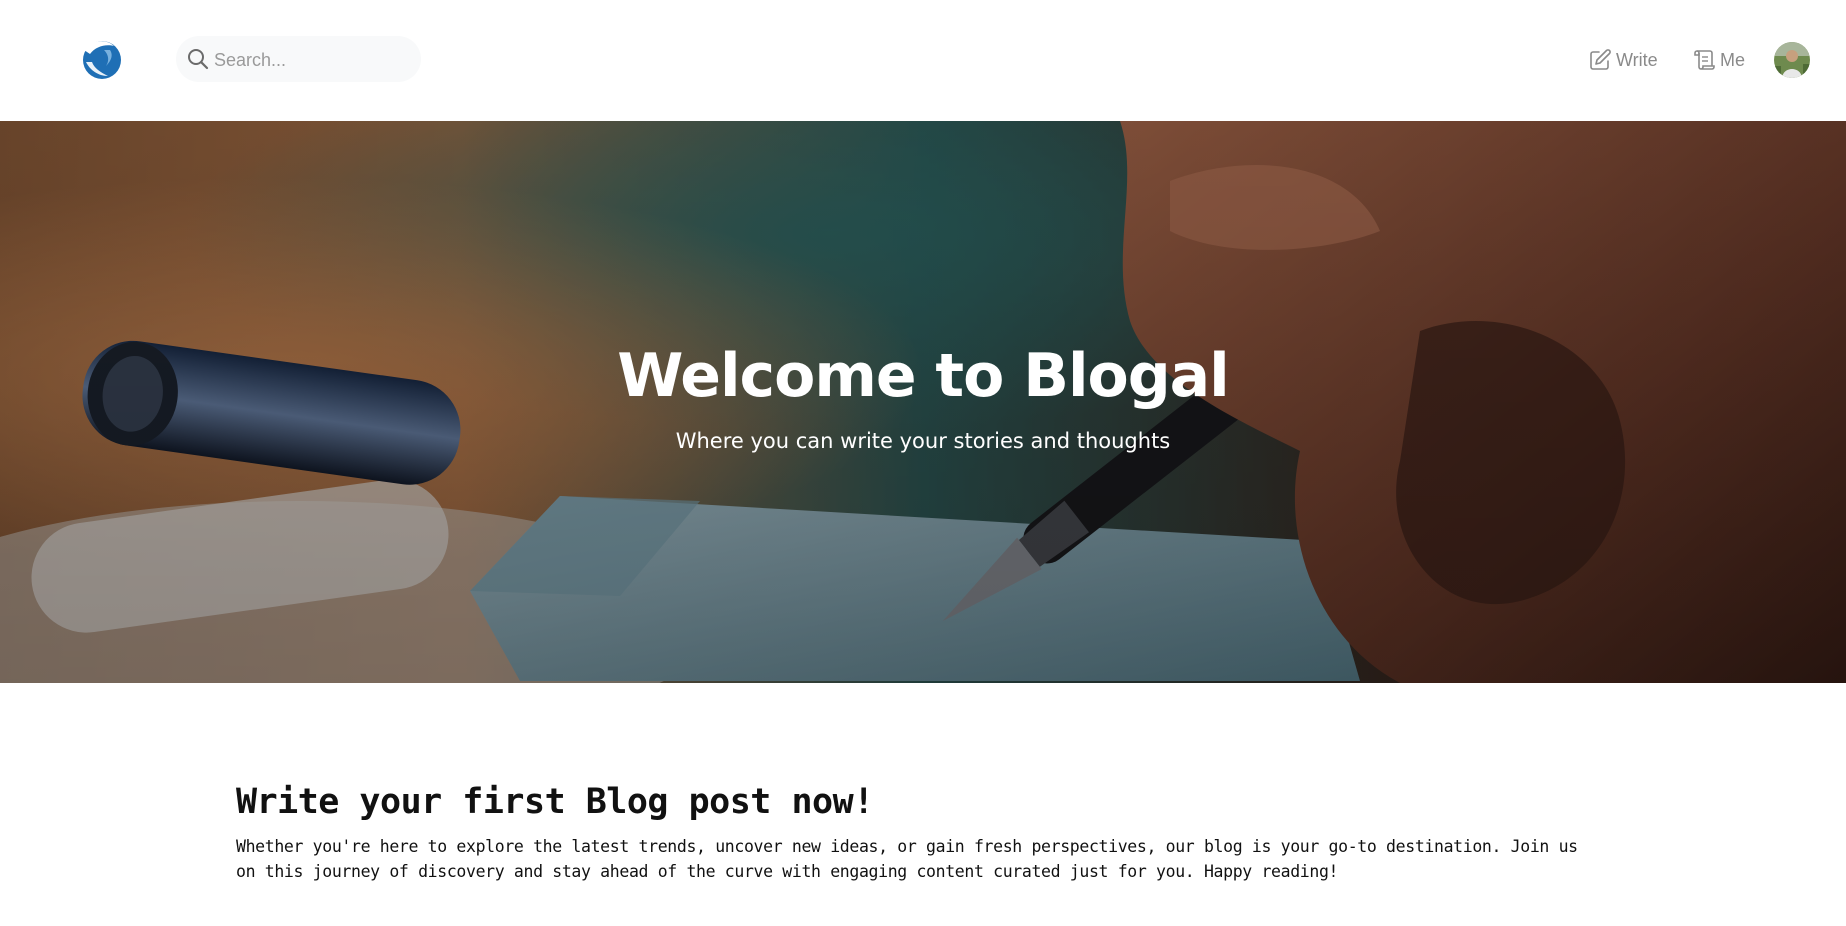  I want to click on me-label: Me, so click(1733, 59).